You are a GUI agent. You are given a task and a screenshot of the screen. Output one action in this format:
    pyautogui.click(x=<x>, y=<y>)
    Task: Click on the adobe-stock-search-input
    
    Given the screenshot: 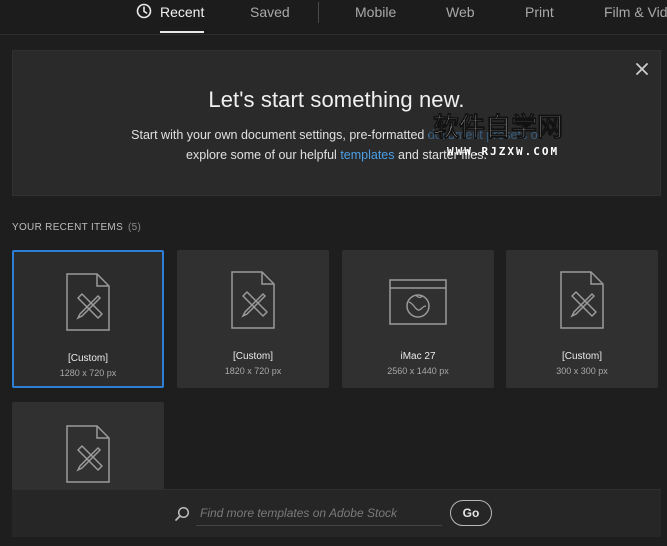 What is the action you would take?
    pyautogui.click(x=319, y=513)
    